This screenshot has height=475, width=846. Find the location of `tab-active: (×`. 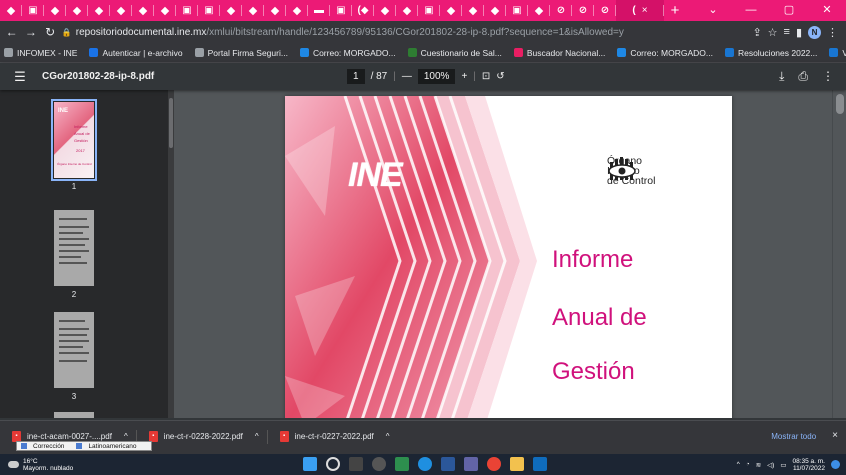

tab-active: (× is located at coordinates (640, 10).